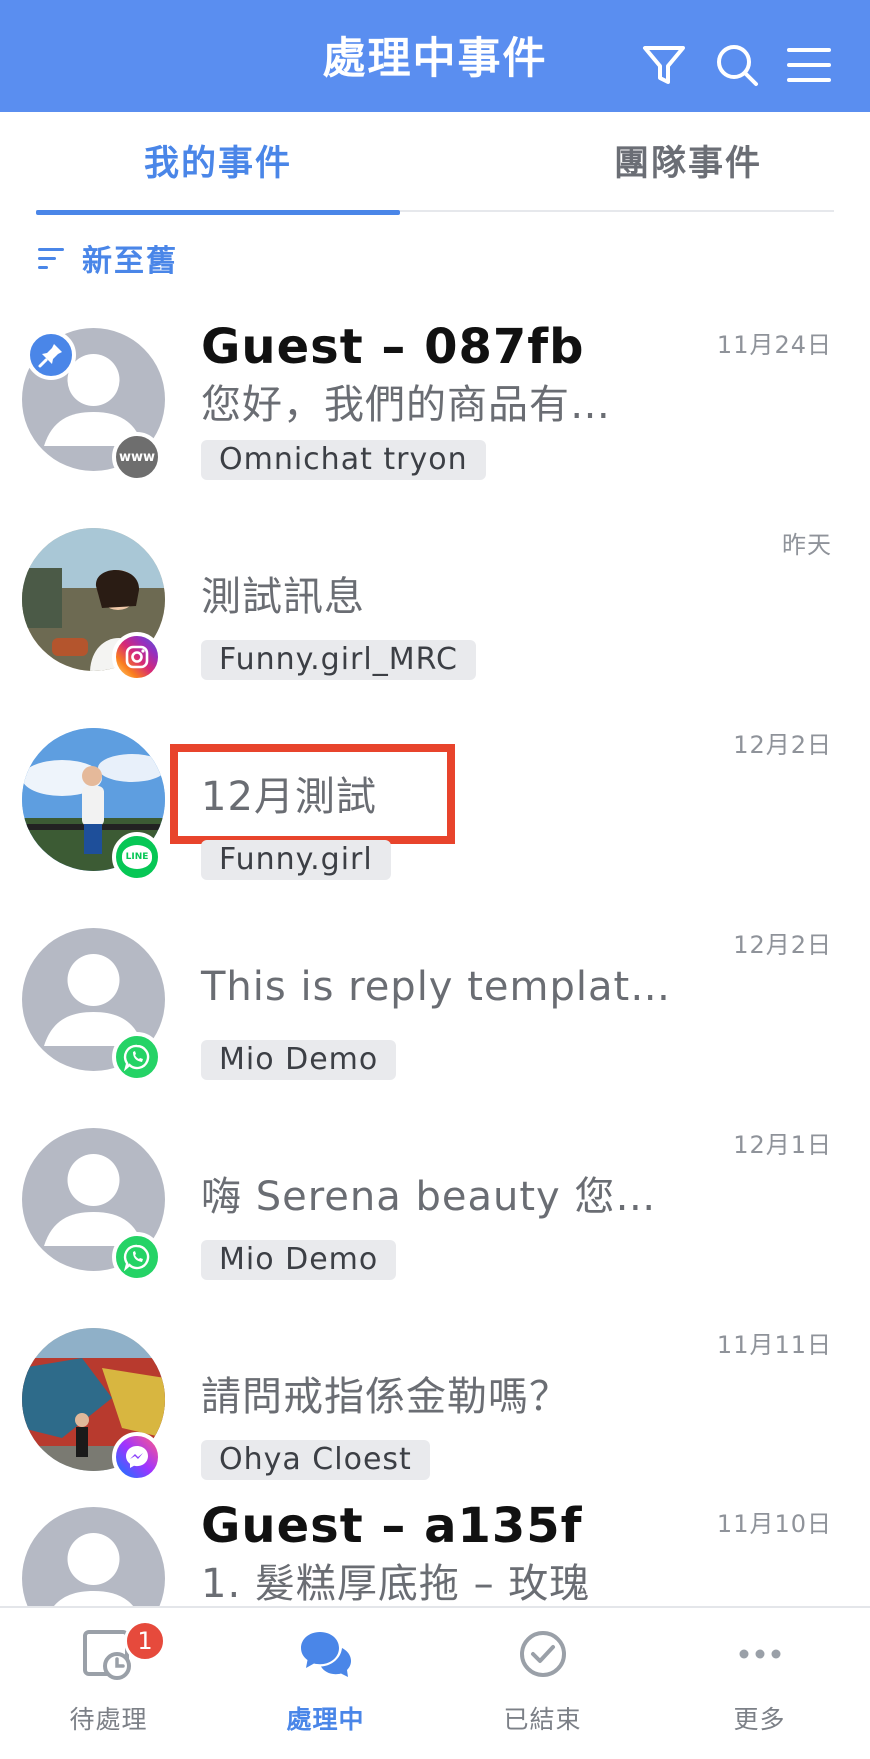 Image resolution: width=870 pixels, height=1759 pixels. What do you see at coordinates (774, 1524) in the screenshot?
I see `timestamp: 11月10日` at bounding box center [774, 1524].